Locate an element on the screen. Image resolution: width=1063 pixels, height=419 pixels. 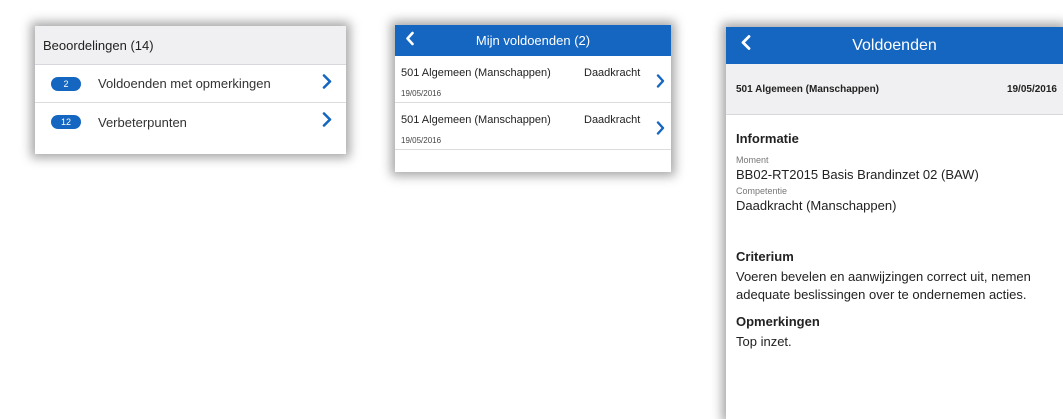
informatie-heading: Informatie is located at coordinates (767, 138).